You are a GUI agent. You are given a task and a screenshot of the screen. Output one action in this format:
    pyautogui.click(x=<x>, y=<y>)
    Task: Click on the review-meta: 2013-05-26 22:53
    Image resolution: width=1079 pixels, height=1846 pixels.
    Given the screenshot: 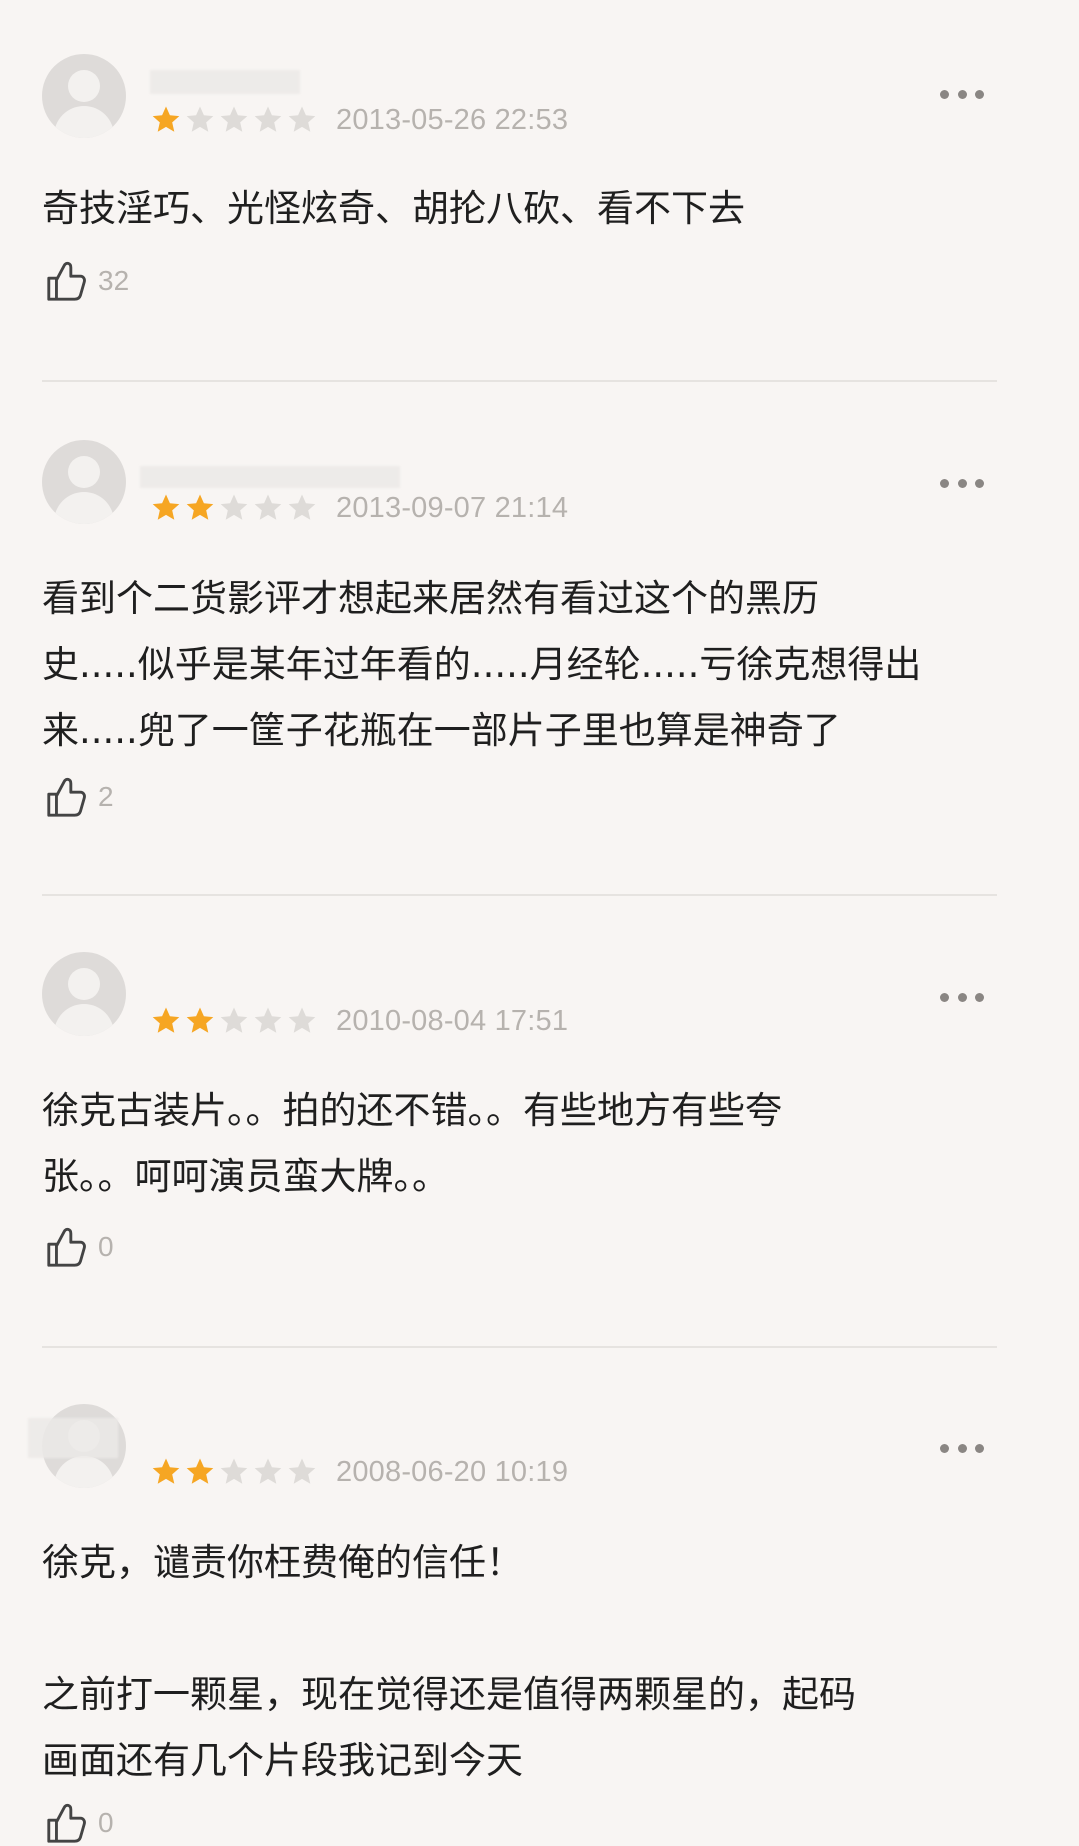 What is the action you would take?
    pyautogui.click(x=359, y=120)
    